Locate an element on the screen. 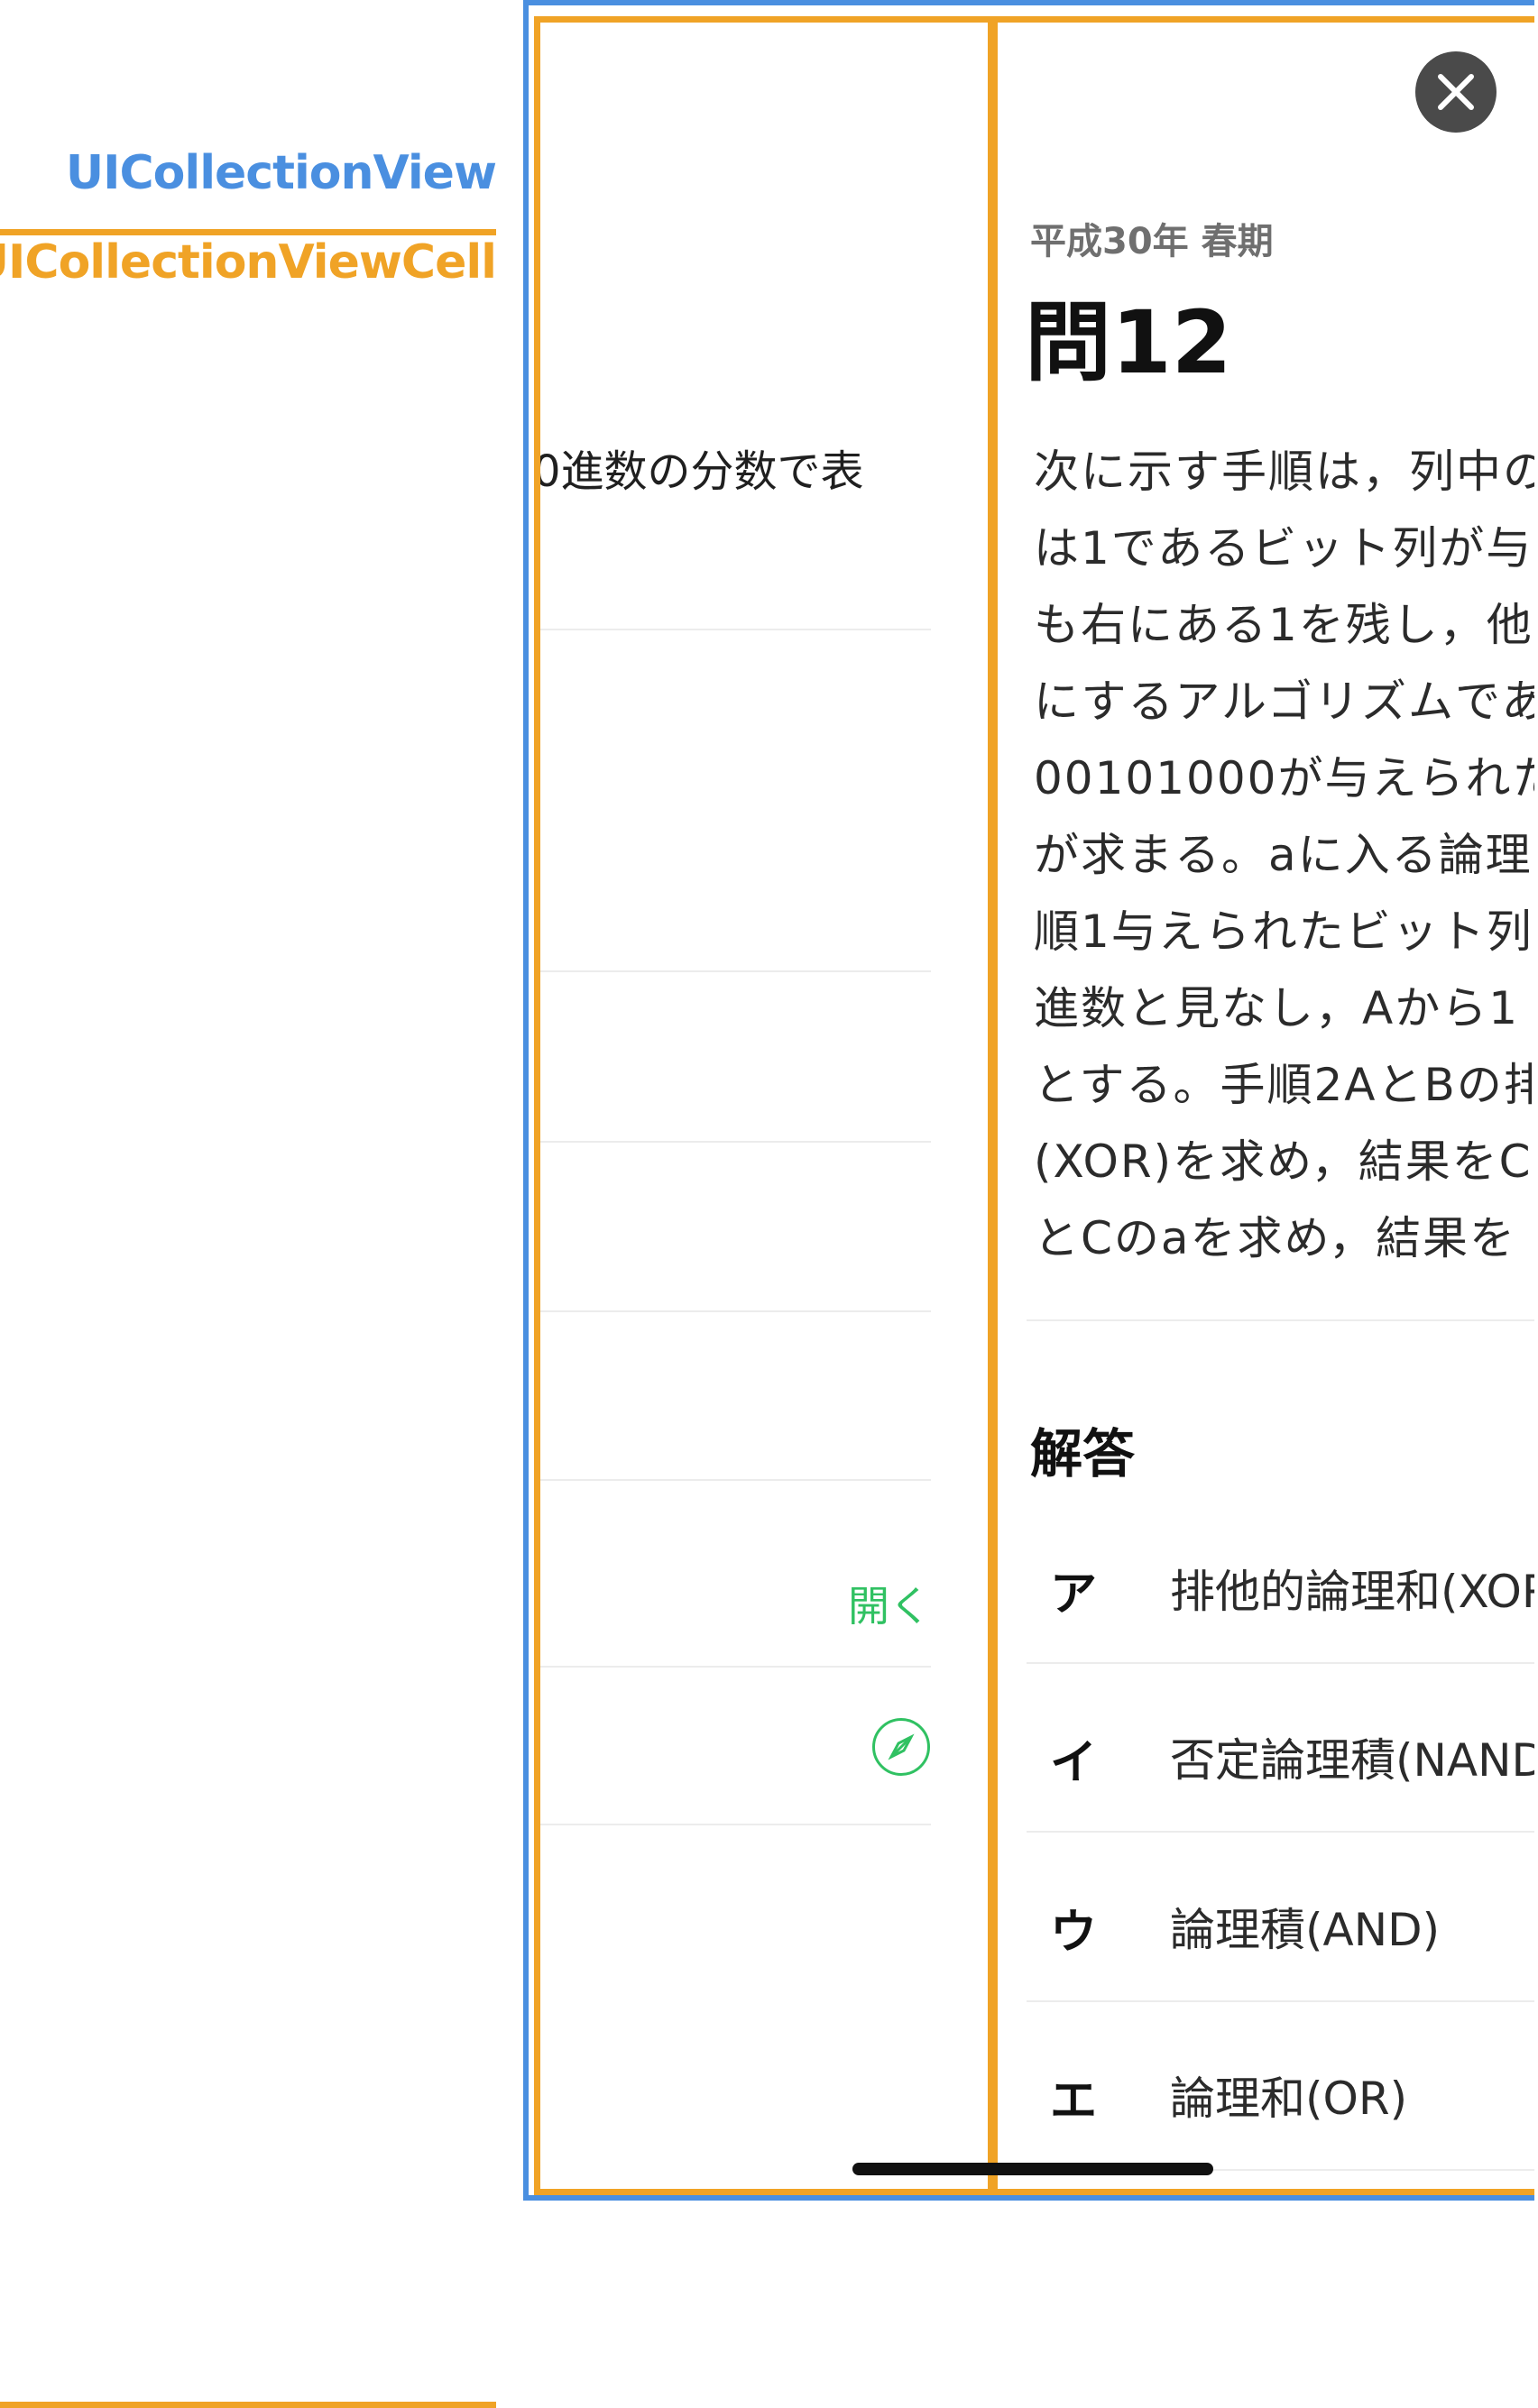 This screenshot has height=2408, width=1538. answer-key: イ is located at coordinates (1074, 1763).